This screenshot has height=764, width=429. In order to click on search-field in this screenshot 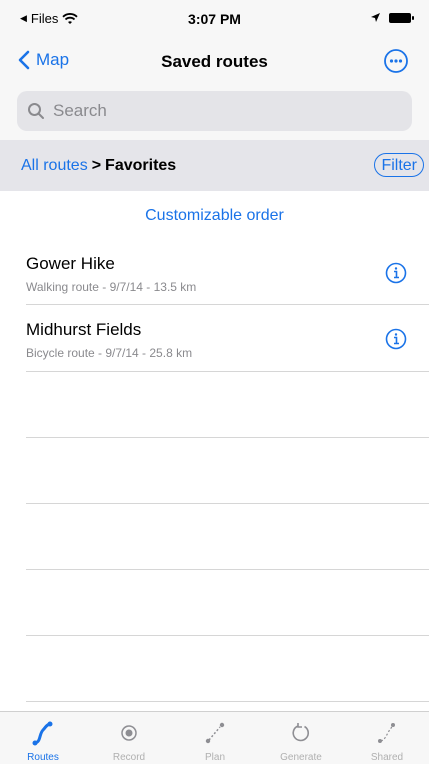, I will do `click(214, 111)`.